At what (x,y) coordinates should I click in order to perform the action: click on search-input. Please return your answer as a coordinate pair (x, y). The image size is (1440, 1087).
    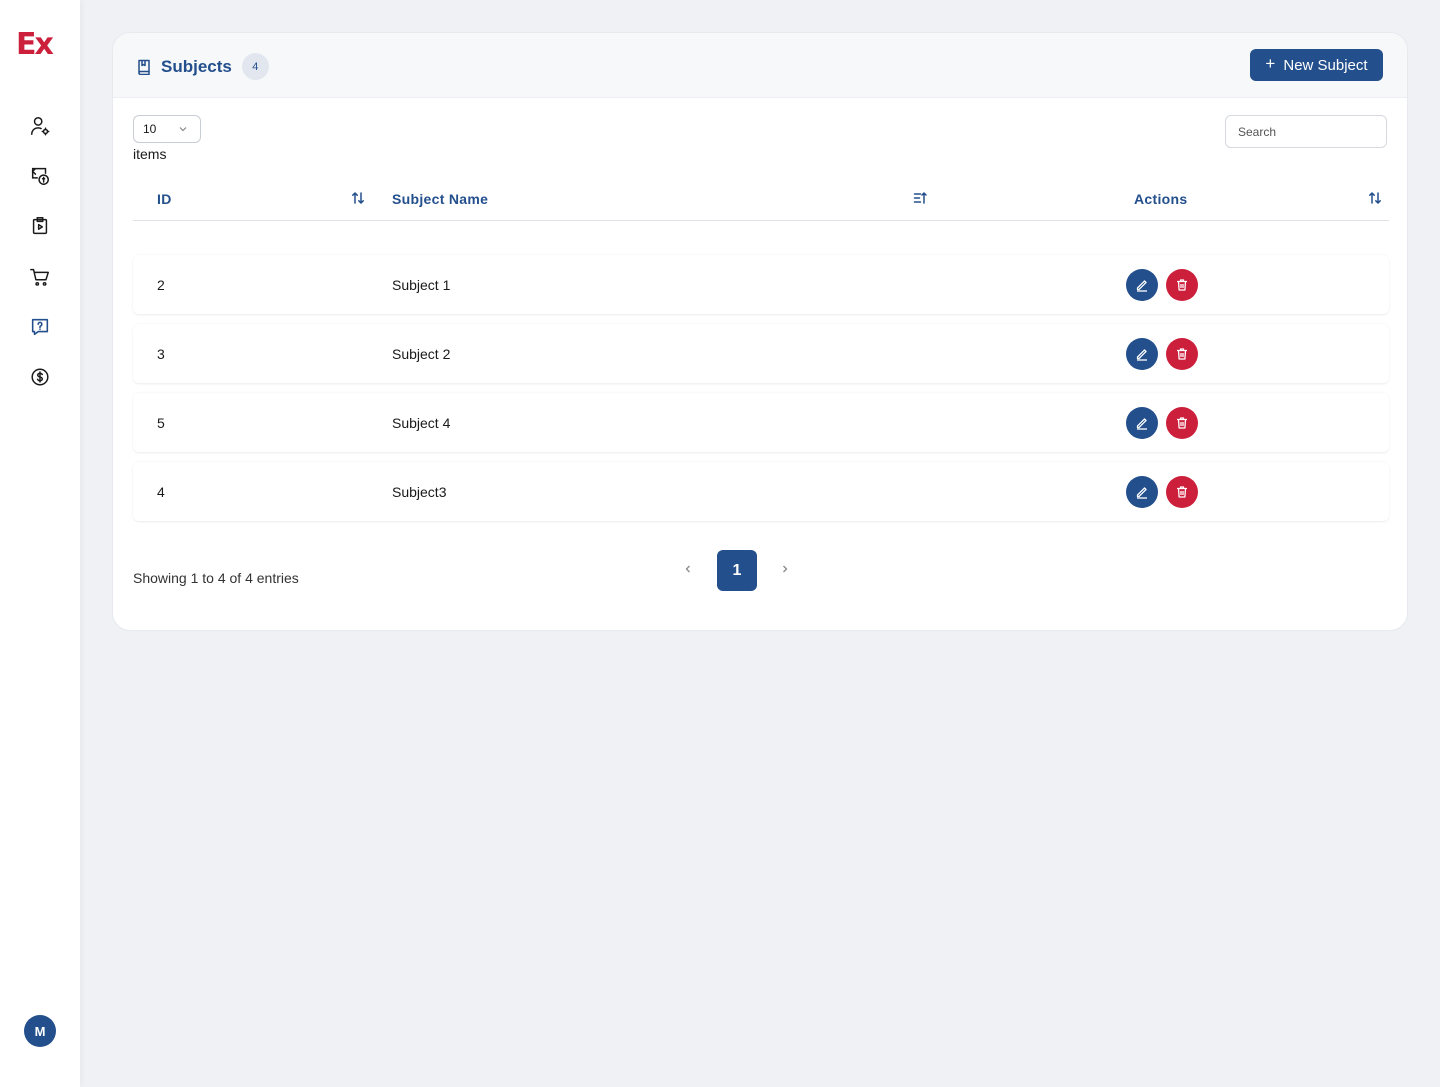
    Looking at the image, I should click on (1306, 131).